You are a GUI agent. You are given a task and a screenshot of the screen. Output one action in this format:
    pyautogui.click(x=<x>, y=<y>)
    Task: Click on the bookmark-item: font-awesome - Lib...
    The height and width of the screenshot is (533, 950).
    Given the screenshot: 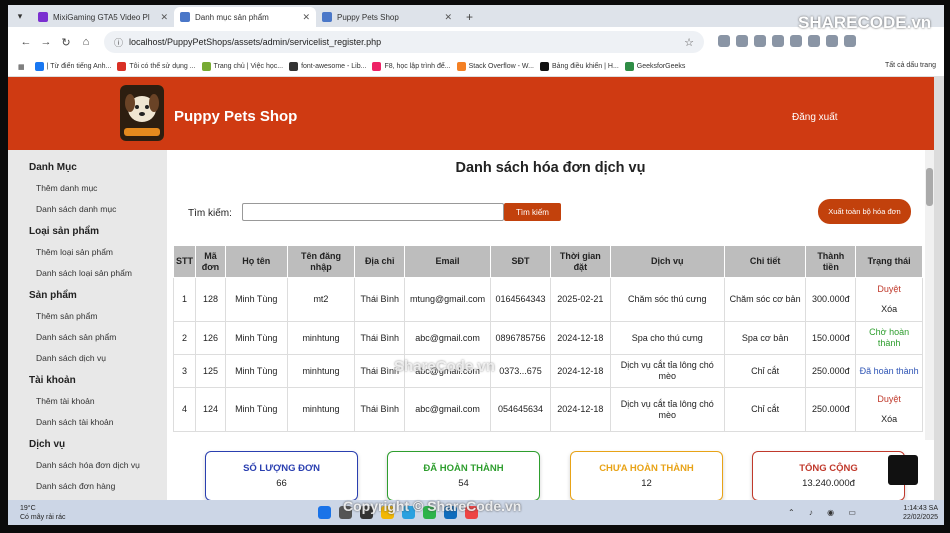 What is the action you would take?
    pyautogui.click(x=327, y=66)
    